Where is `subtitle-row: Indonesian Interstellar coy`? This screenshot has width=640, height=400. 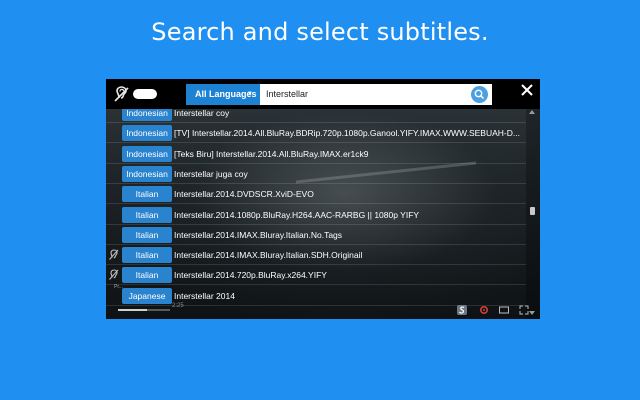 subtitle-row: Indonesian Interstellar coy is located at coordinates (316, 116).